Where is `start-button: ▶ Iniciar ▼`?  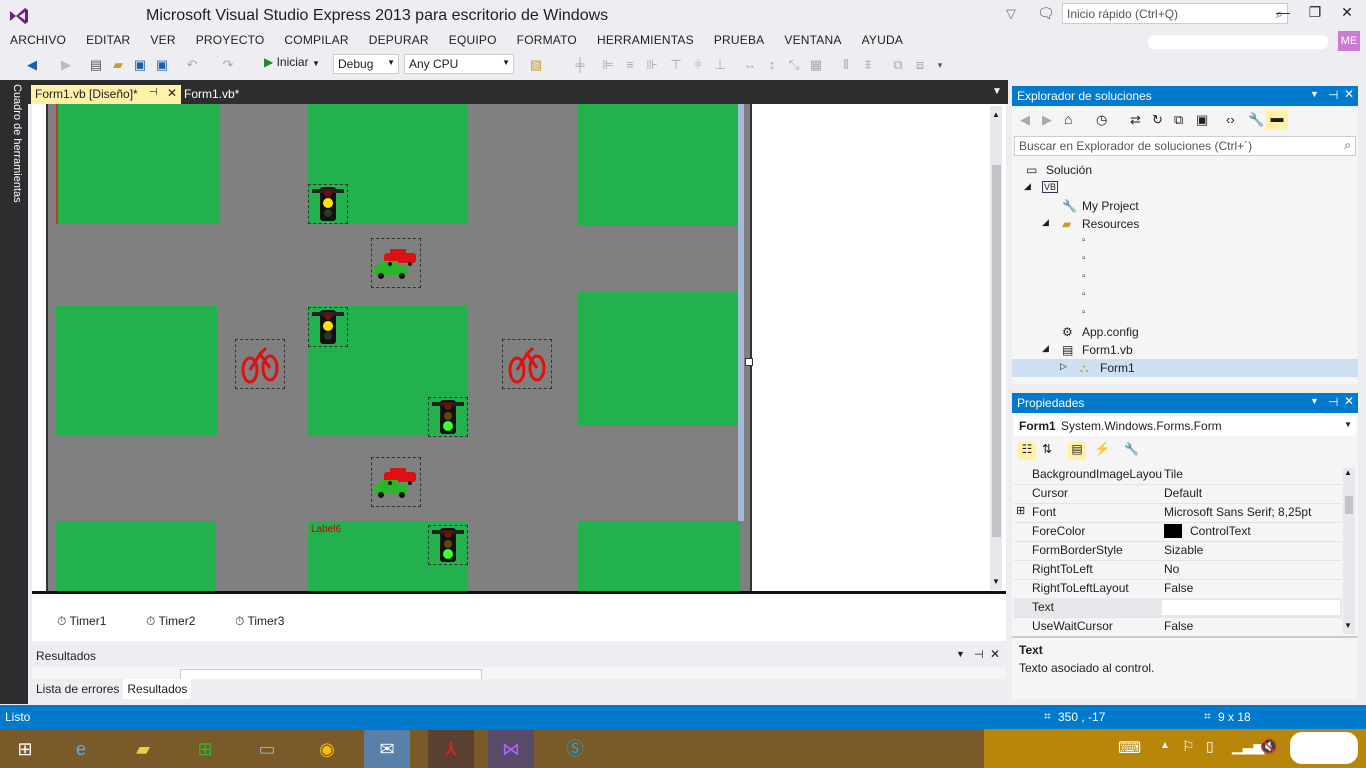
start-button: ▶ Iniciar ▼ is located at coordinates (292, 64).